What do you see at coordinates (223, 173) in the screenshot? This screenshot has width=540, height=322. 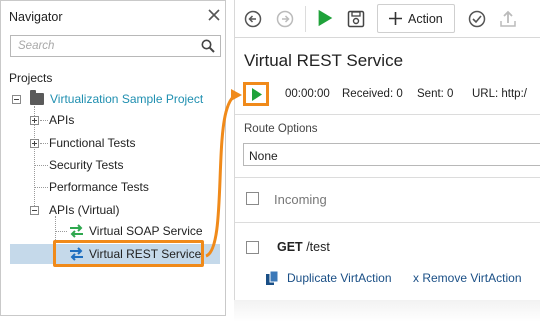 I see `callout-arrow` at bounding box center [223, 173].